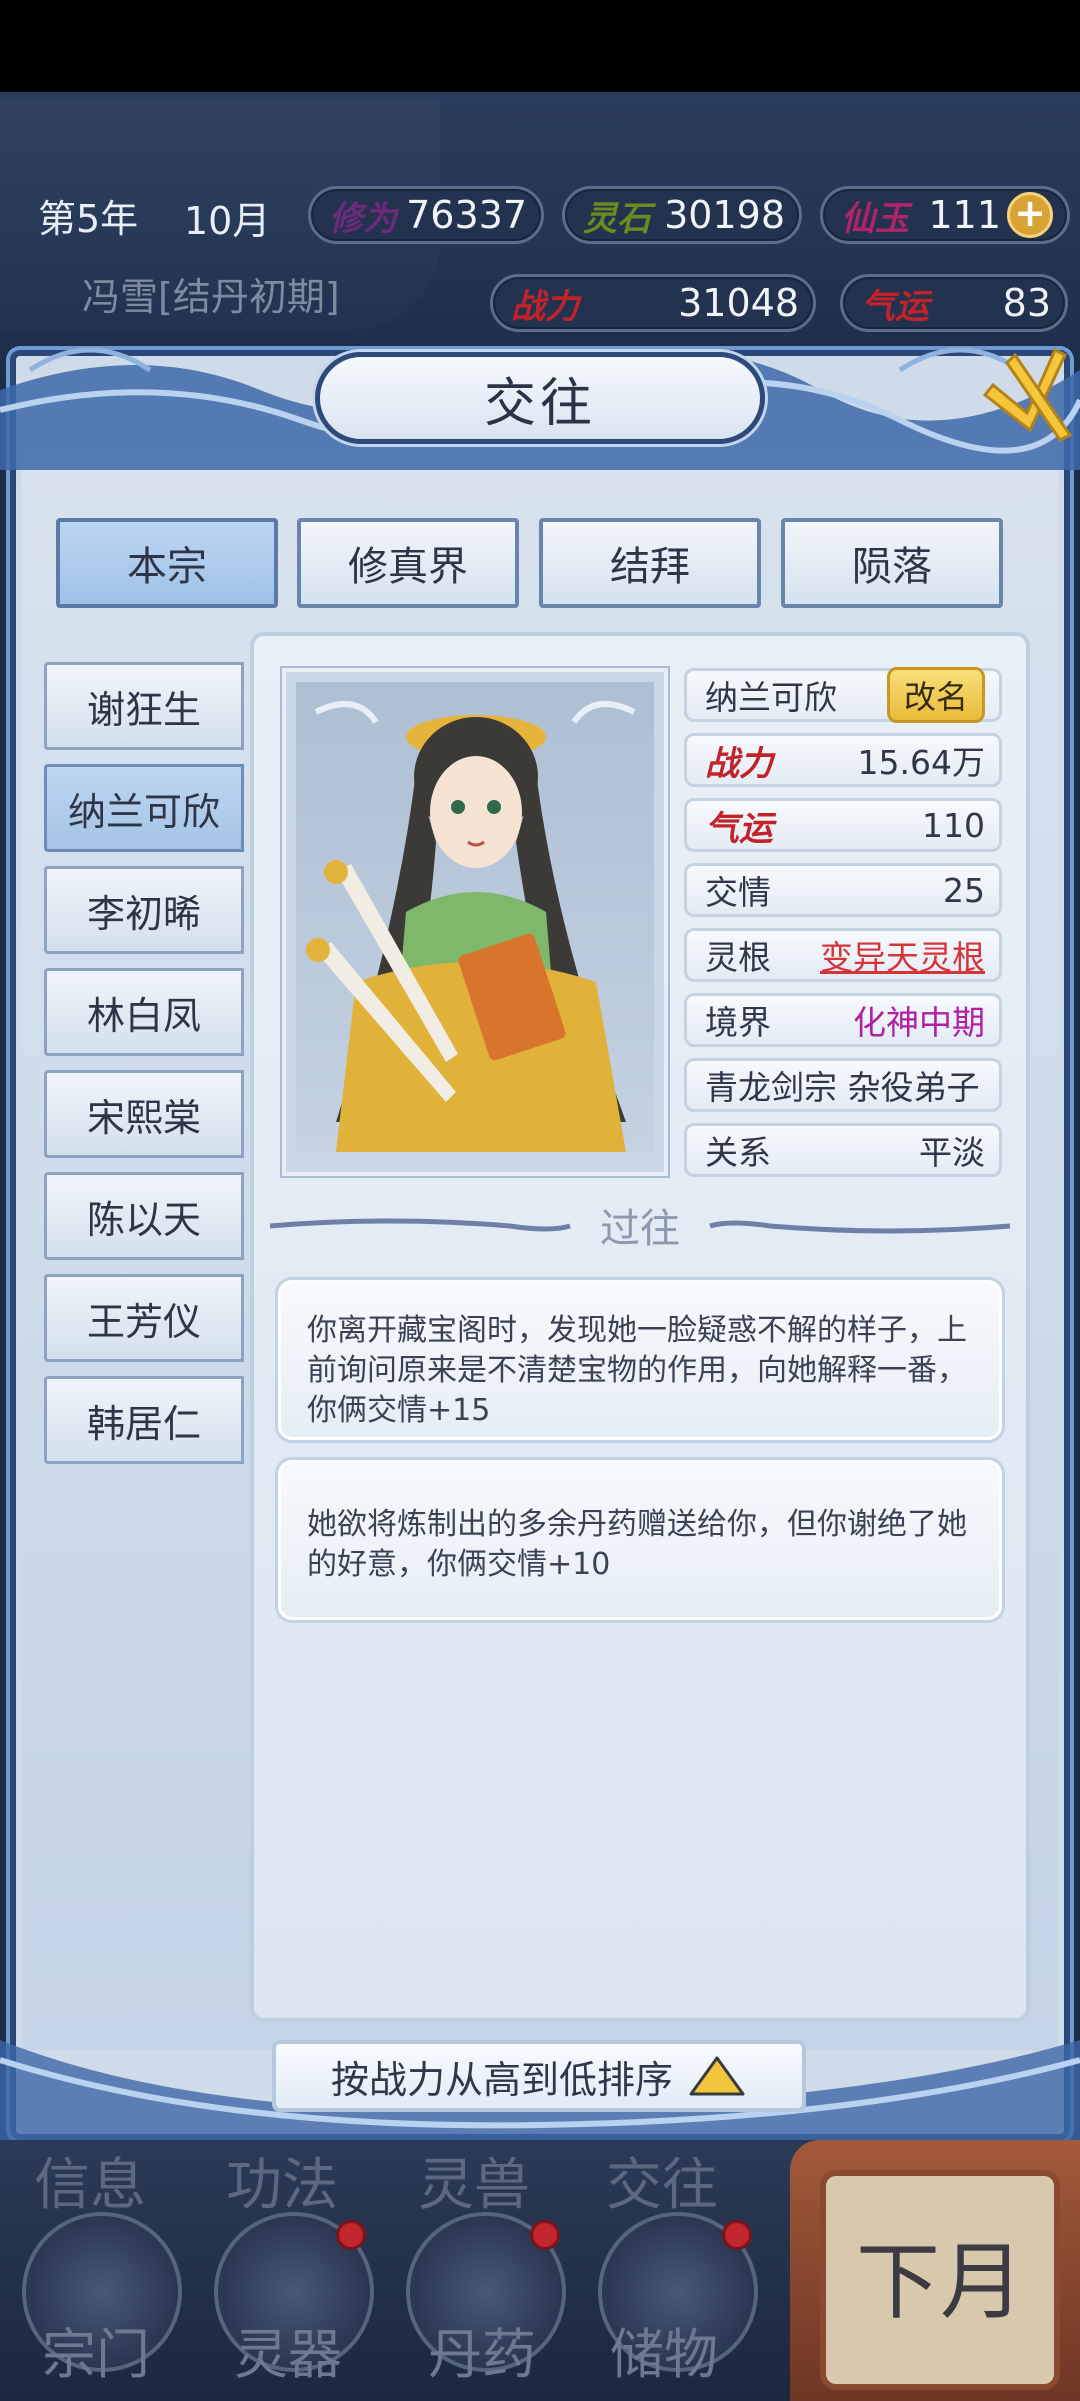 The image size is (1080, 2401). What do you see at coordinates (724, 215) in the screenshot?
I see `spirit-stone-value: 30198` at bounding box center [724, 215].